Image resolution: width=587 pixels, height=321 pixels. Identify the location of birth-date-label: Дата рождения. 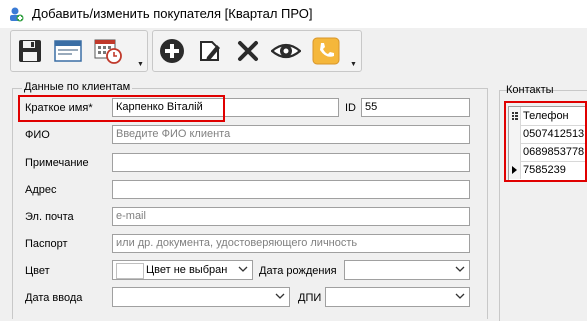
(298, 271).